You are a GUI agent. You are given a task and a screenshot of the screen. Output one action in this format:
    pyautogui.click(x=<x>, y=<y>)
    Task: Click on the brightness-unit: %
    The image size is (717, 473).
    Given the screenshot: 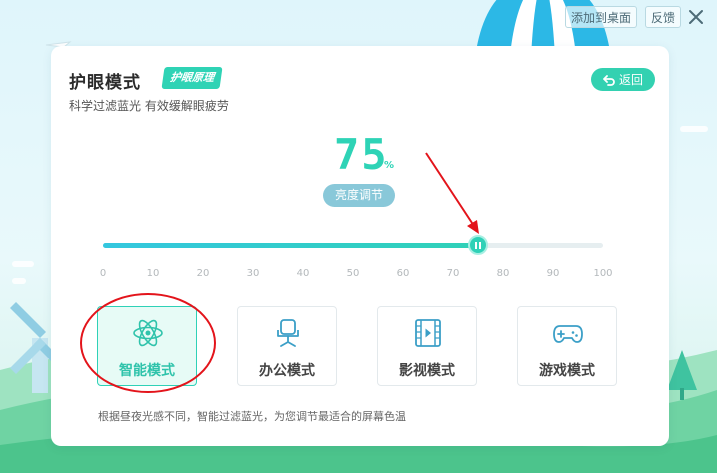 What is the action you would take?
    pyautogui.click(x=389, y=165)
    